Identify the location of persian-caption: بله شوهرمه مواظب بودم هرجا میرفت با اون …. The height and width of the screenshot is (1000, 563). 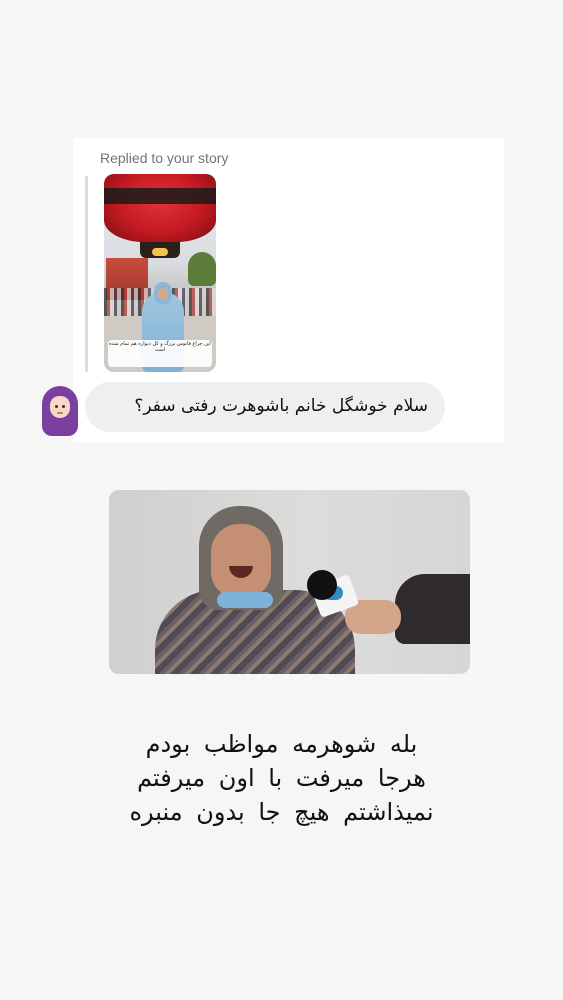
(281, 778).